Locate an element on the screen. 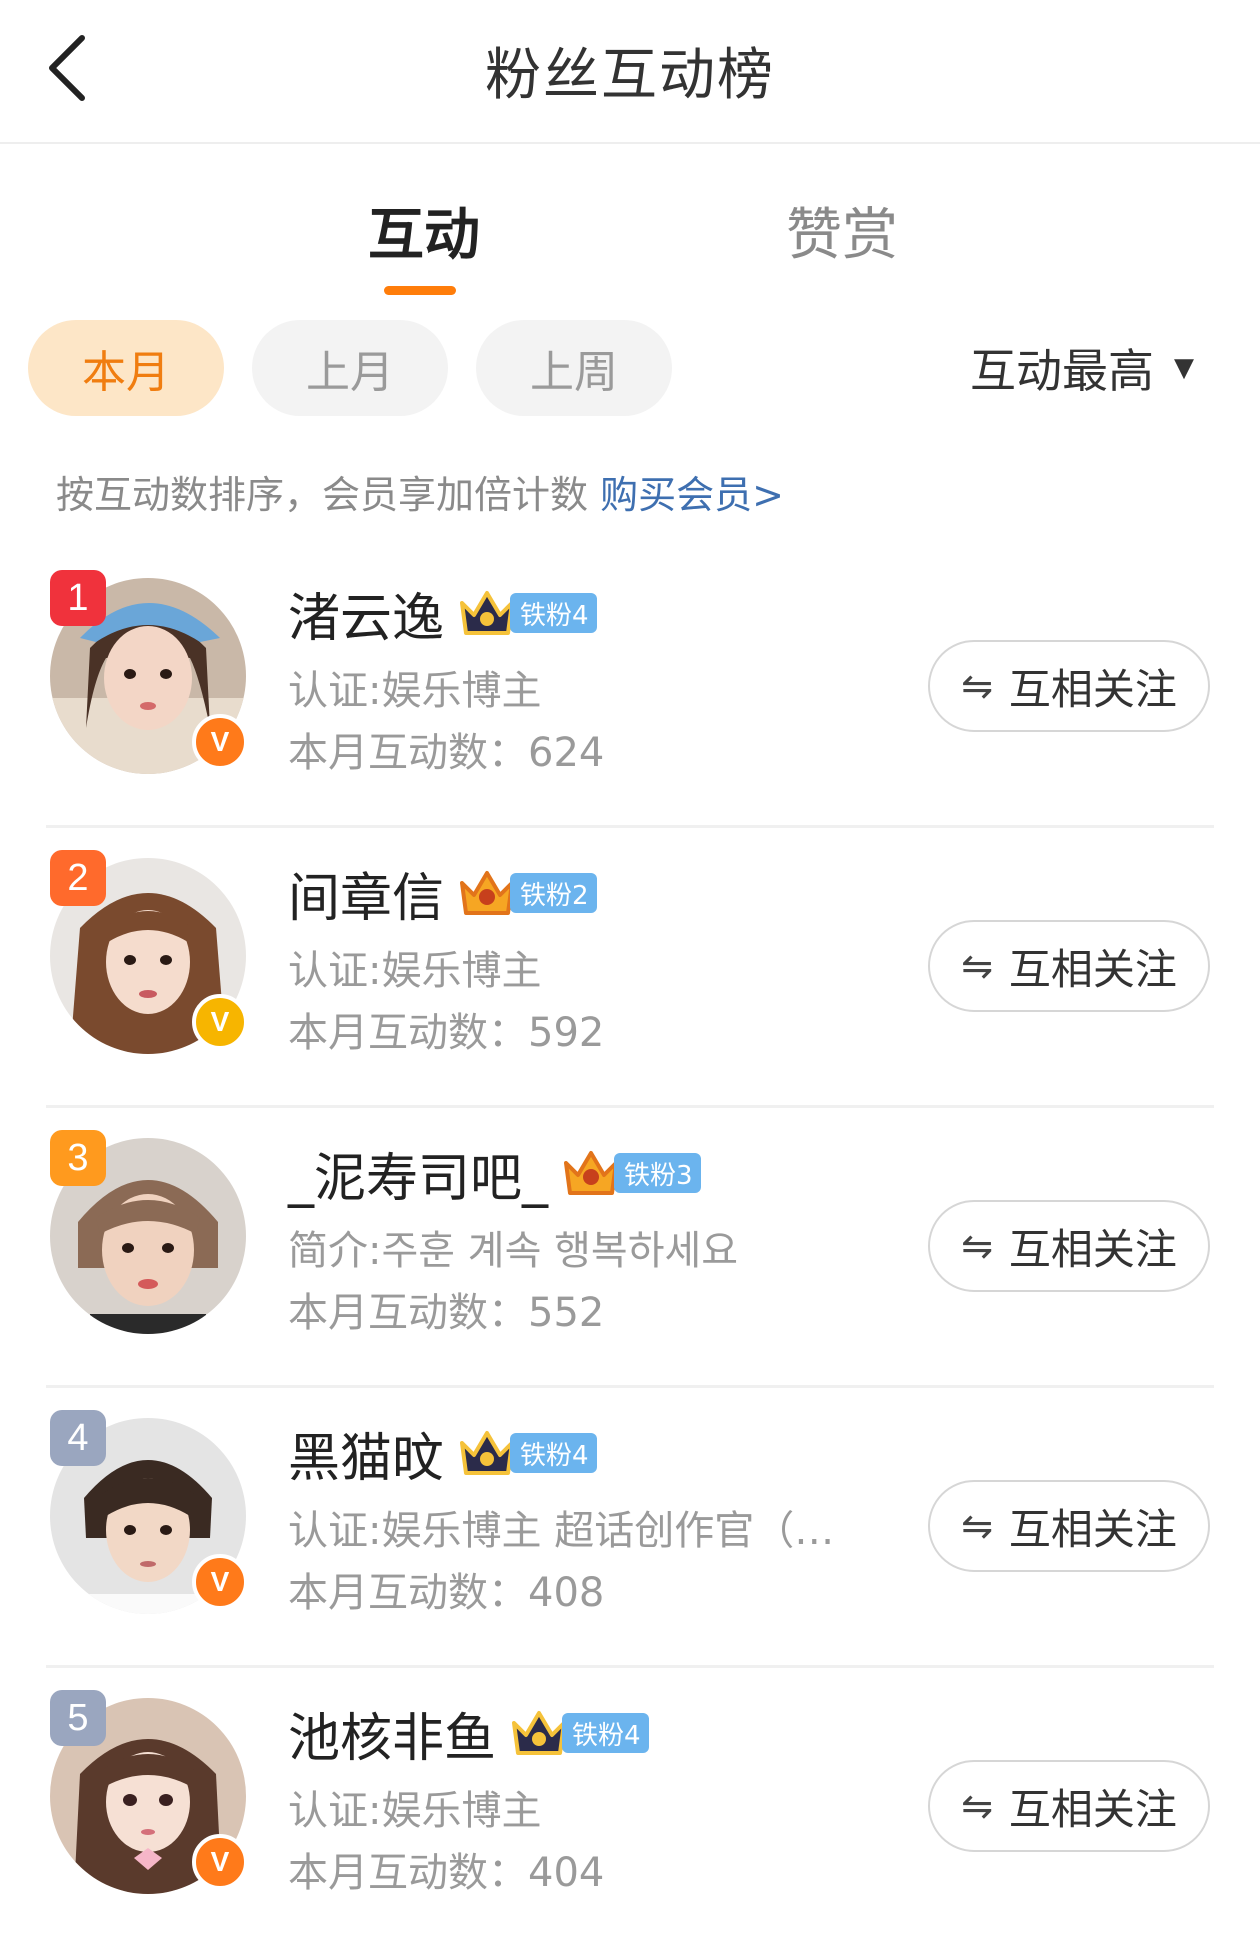 This screenshot has width=1260, height=1948. user-name: 间章信 is located at coordinates (366, 893).